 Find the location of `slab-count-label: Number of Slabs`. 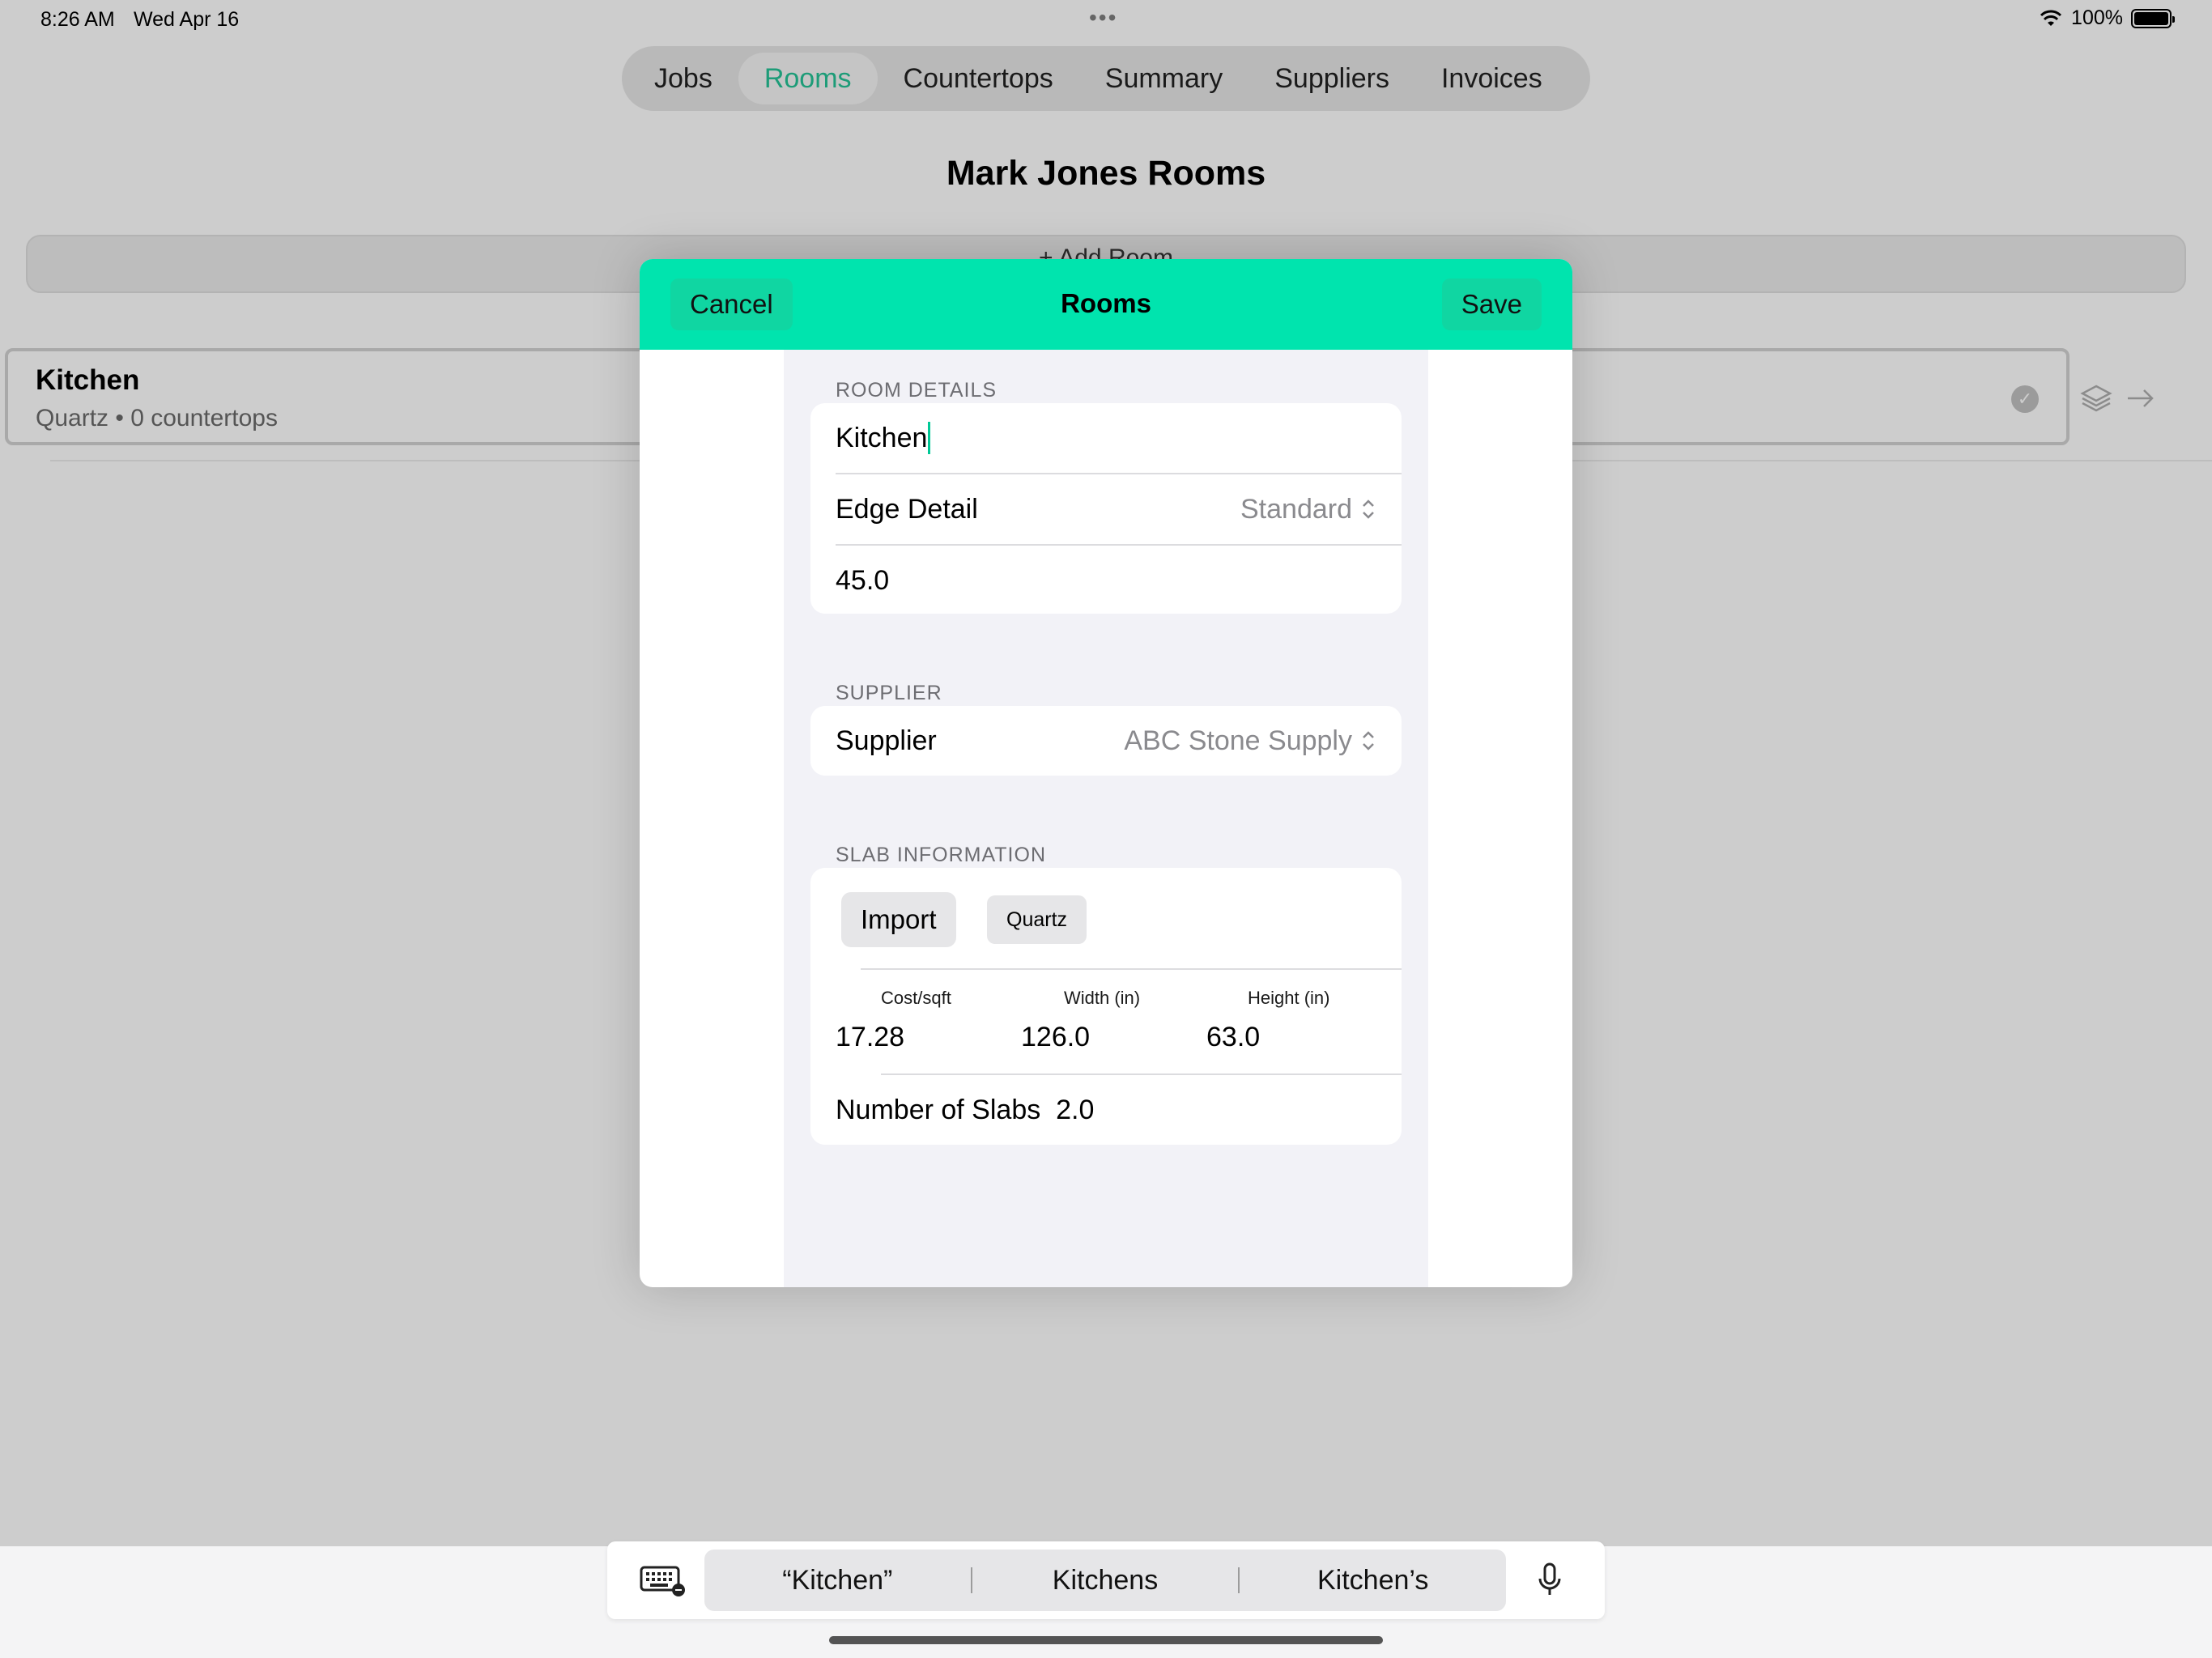

slab-count-label: Number of Slabs is located at coordinates (939, 1110).